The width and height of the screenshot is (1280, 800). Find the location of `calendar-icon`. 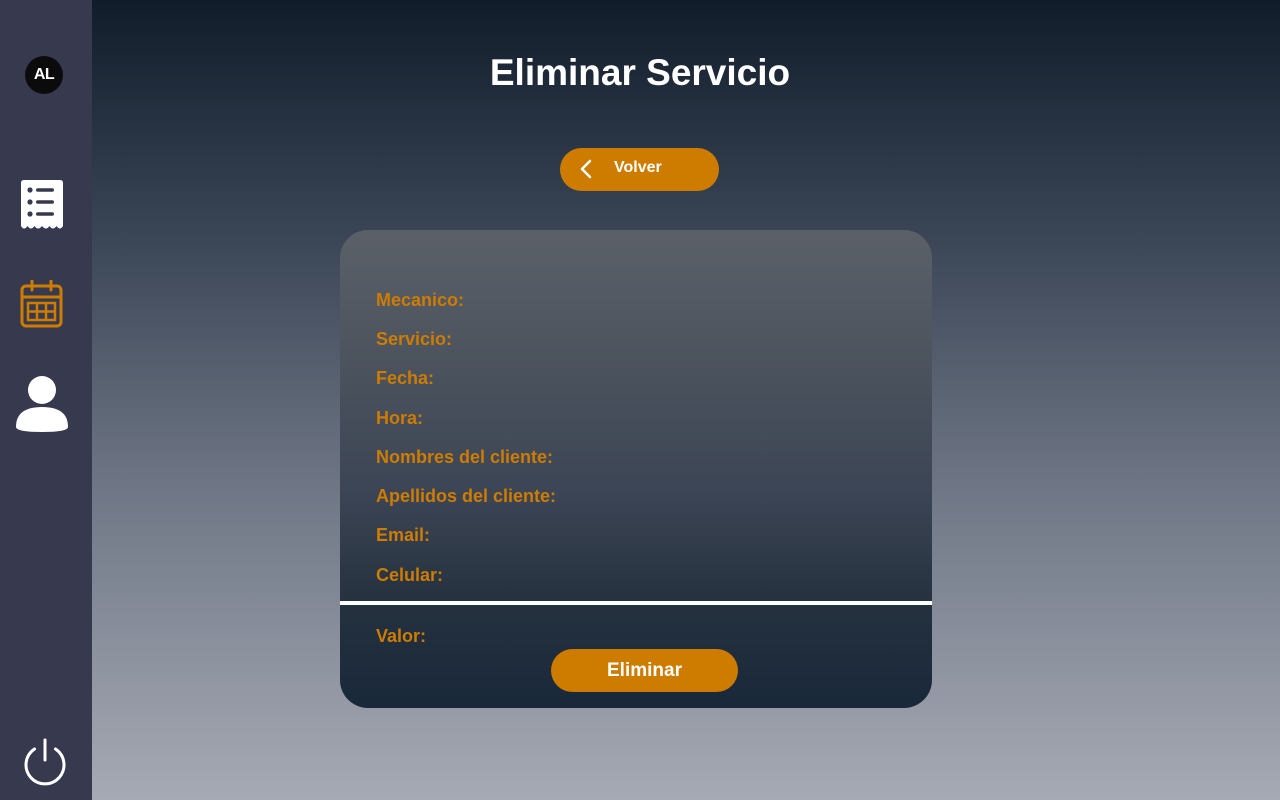

calendar-icon is located at coordinates (42, 304).